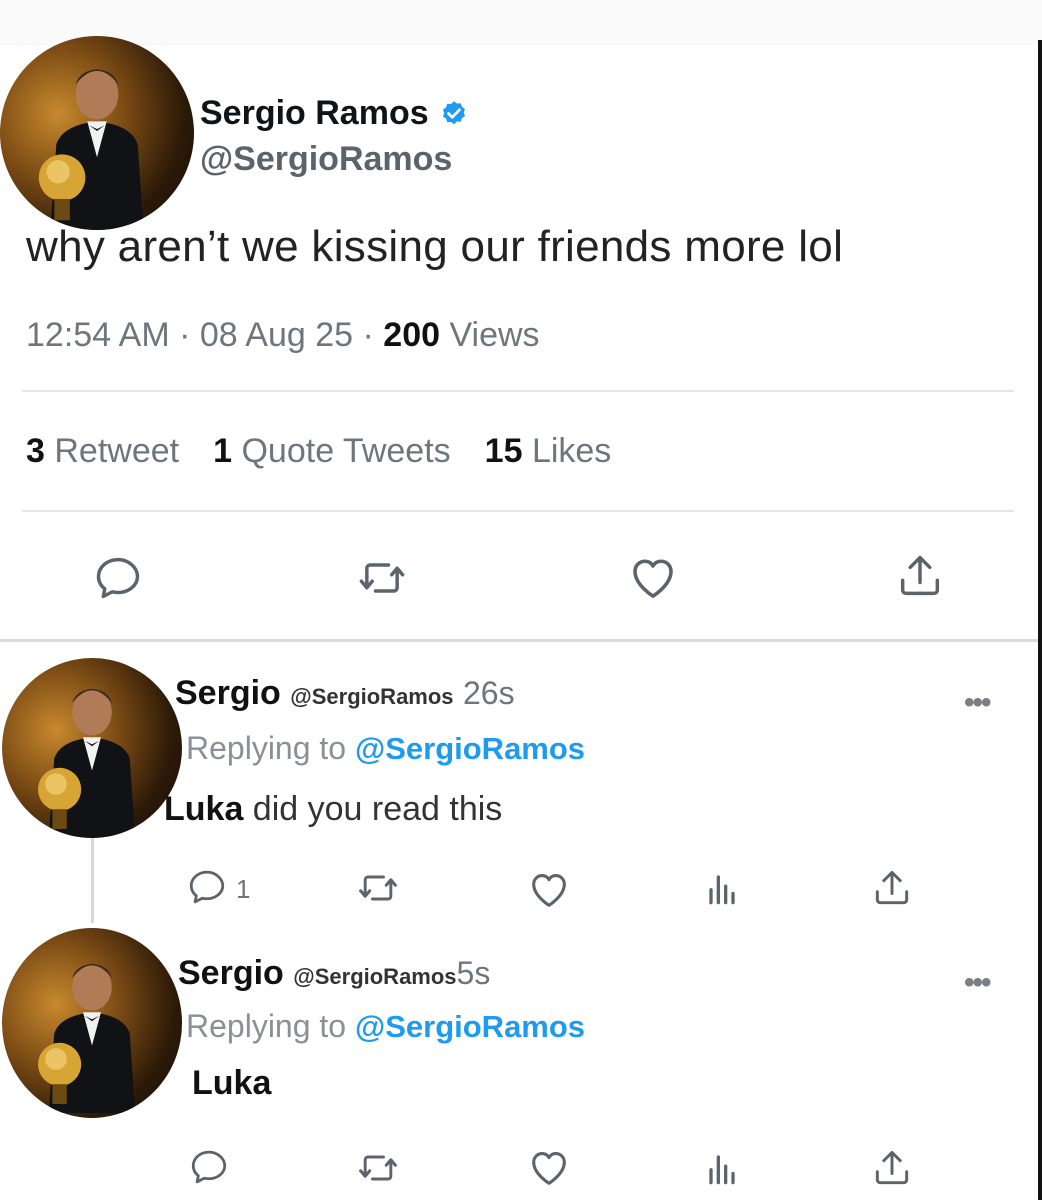  What do you see at coordinates (1040, 620) in the screenshot?
I see `image-border` at bounding box center [1040, 620].